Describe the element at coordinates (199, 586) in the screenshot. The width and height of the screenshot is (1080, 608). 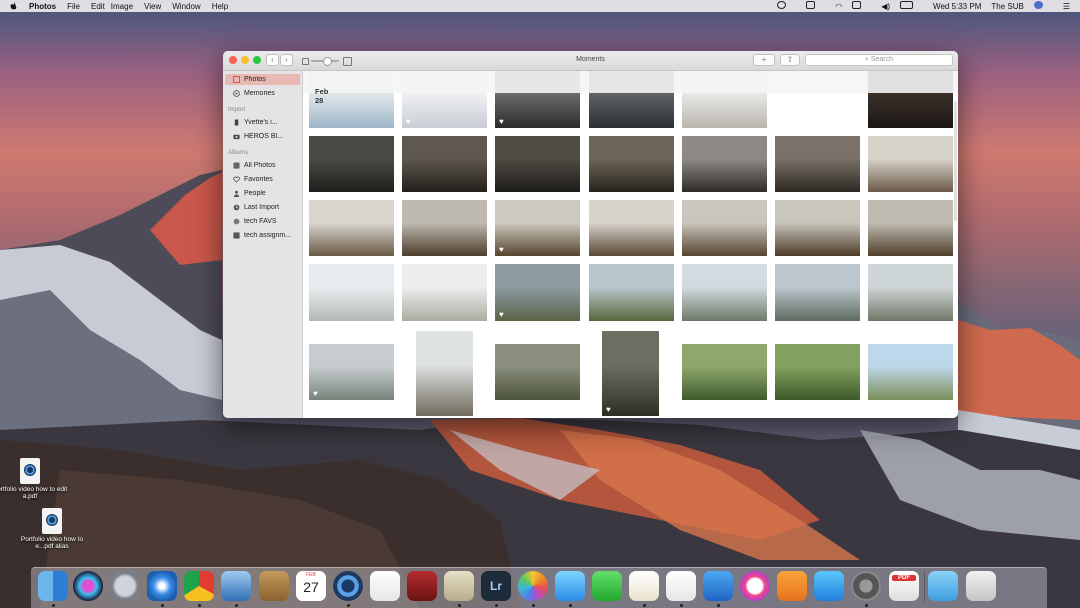
I see `dock-chrome-icon` at that location.